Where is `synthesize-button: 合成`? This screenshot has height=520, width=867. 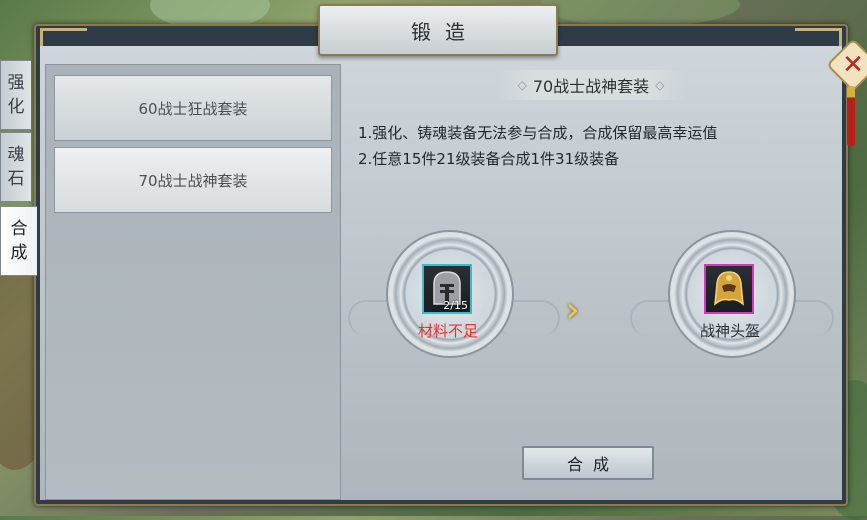 synthesize-button: 合成 is located at coordinates (588, 463).